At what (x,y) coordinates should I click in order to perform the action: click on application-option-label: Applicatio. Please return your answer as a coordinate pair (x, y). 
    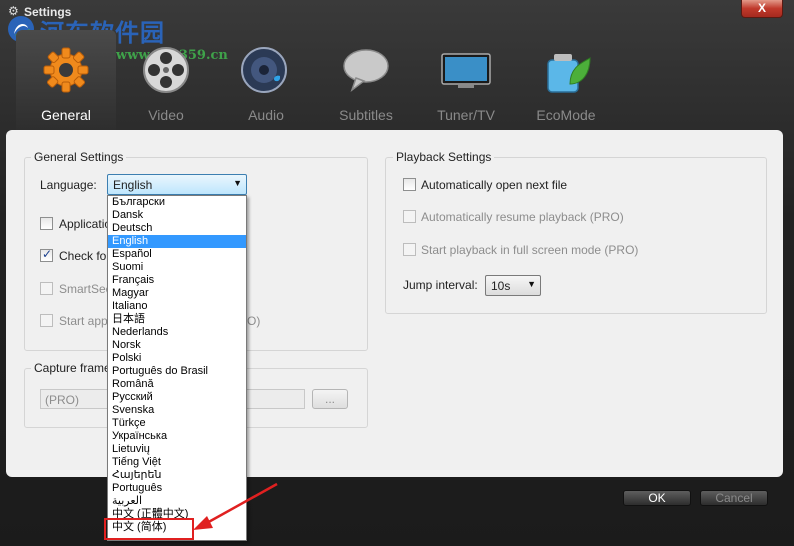
    Looking at the image, I should click on (85, 224).